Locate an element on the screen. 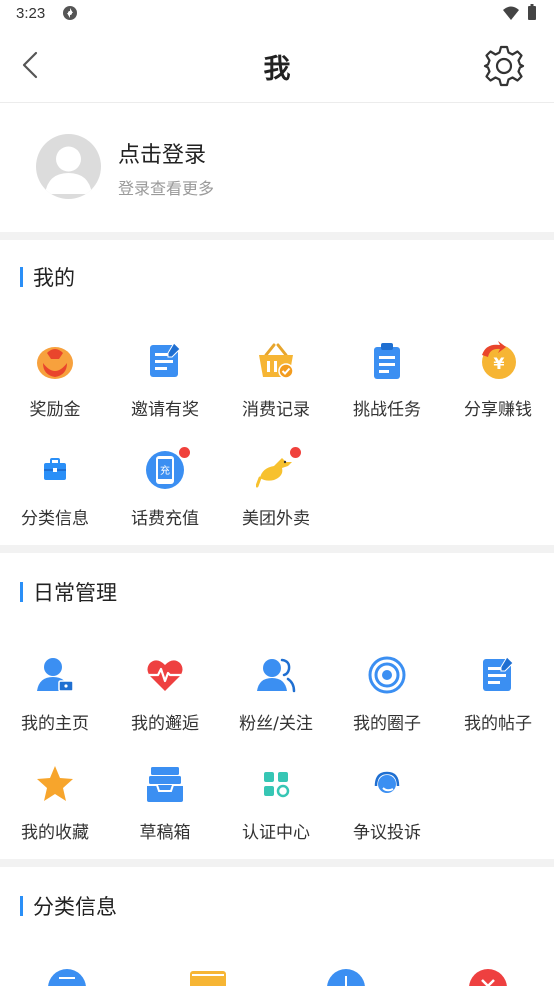  shopping-basket-icon is located at coordinates (276, 361).